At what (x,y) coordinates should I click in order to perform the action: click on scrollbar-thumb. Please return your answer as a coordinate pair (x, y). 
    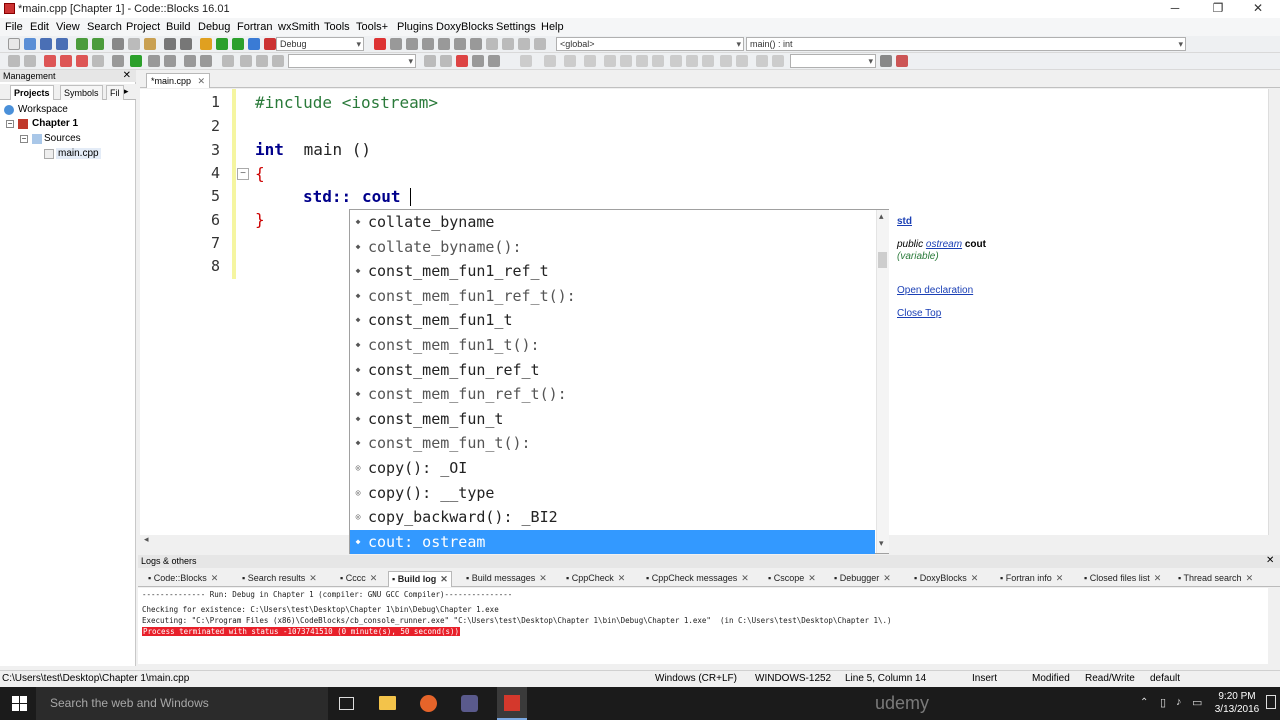
    Looking at the image, I should click on (882, 260).